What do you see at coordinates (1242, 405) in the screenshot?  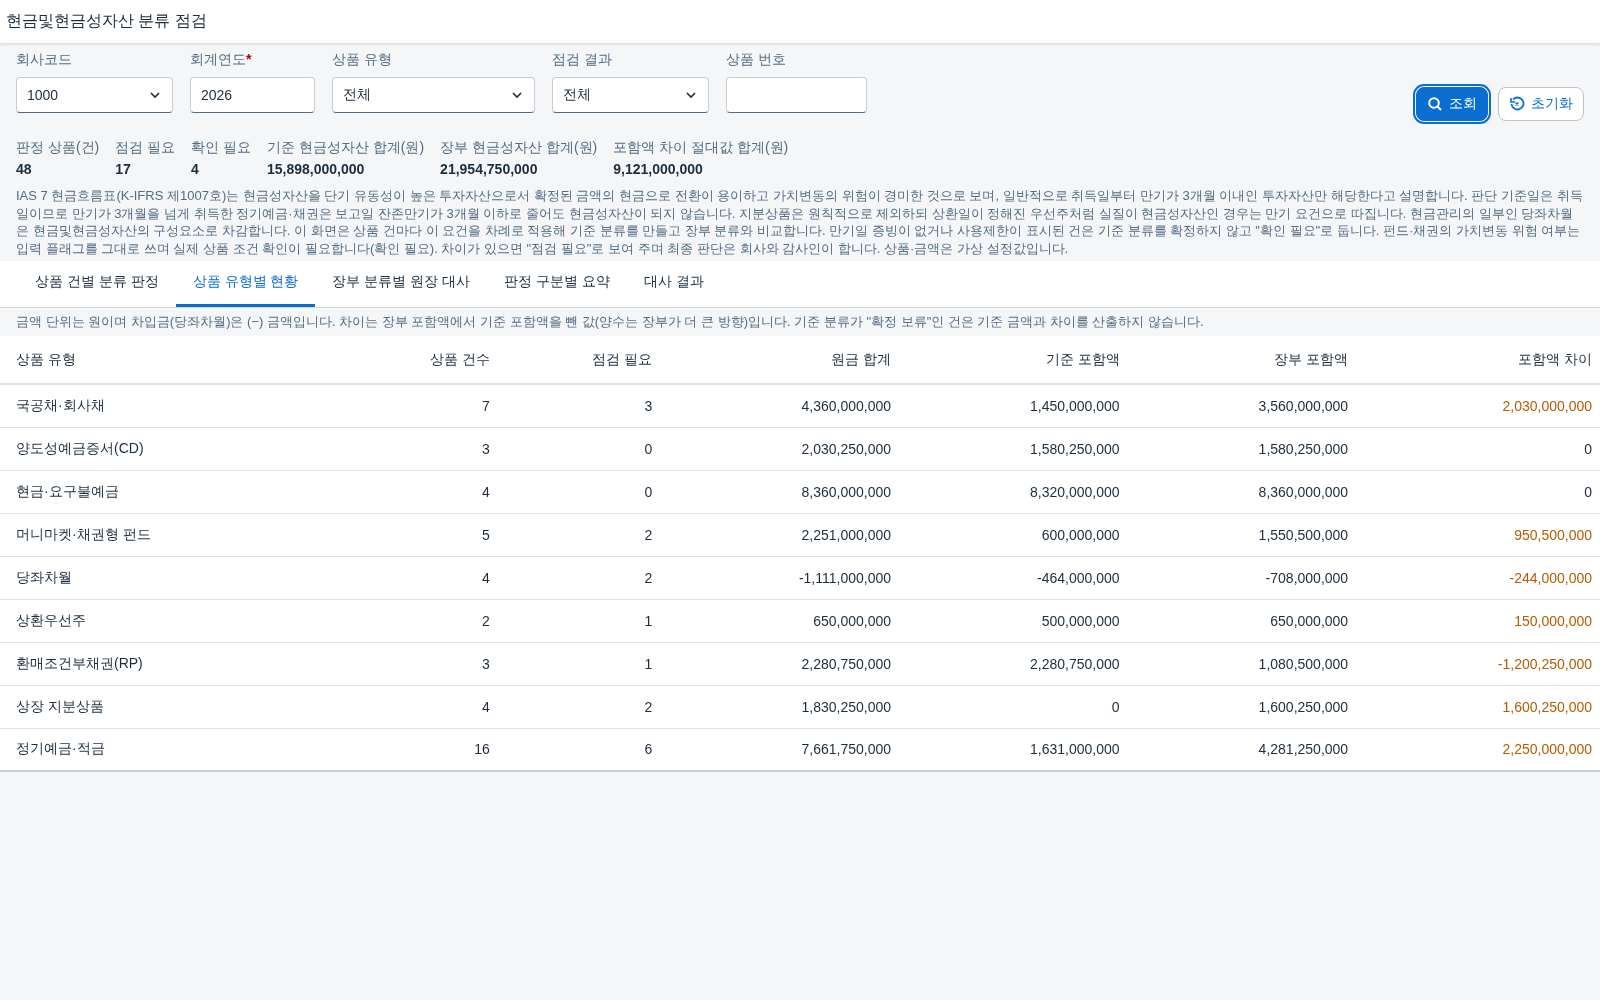 I see `table-cell: 3,560,000,000` at bounding box center [1242, 405].